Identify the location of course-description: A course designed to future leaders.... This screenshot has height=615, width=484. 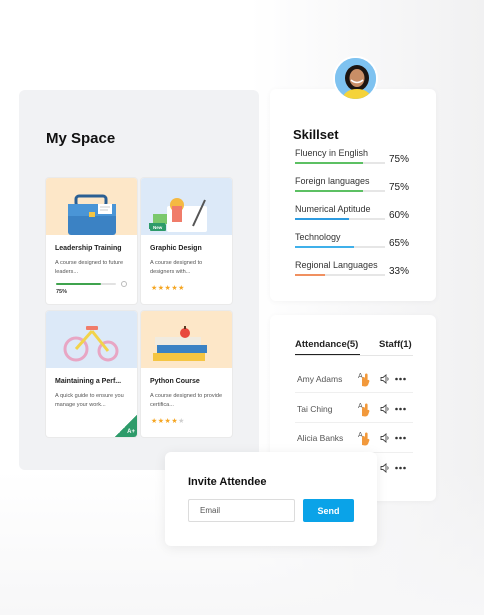
(89, 267).